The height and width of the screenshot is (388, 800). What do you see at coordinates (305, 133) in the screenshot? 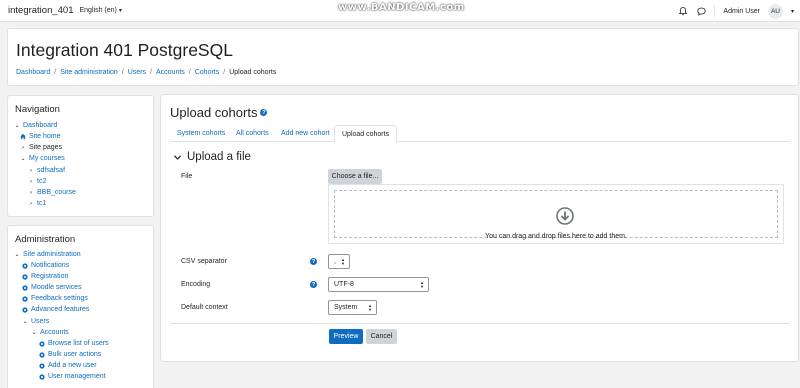
I see `tab-add-new-cohort: Add new cohort` at bounding box center [305, 133].